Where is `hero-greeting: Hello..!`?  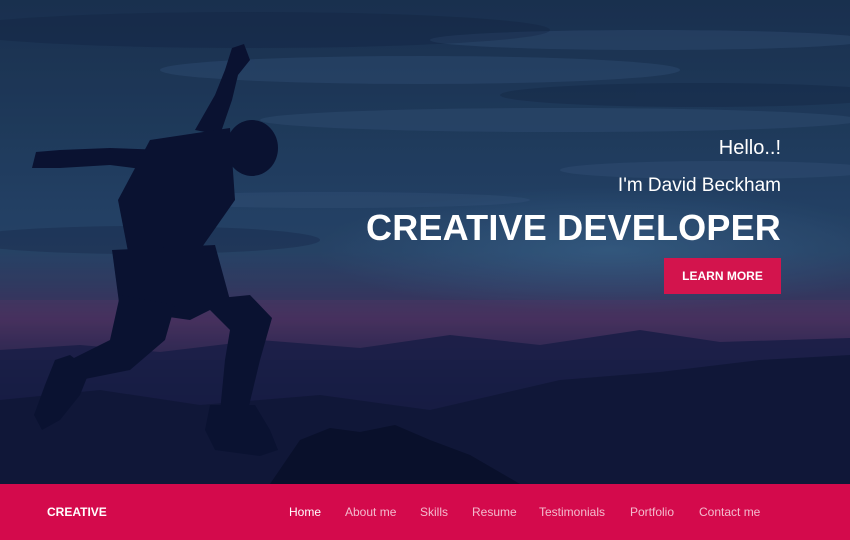 hero-greeting: Hello..! is located at coordinates (749, 148).